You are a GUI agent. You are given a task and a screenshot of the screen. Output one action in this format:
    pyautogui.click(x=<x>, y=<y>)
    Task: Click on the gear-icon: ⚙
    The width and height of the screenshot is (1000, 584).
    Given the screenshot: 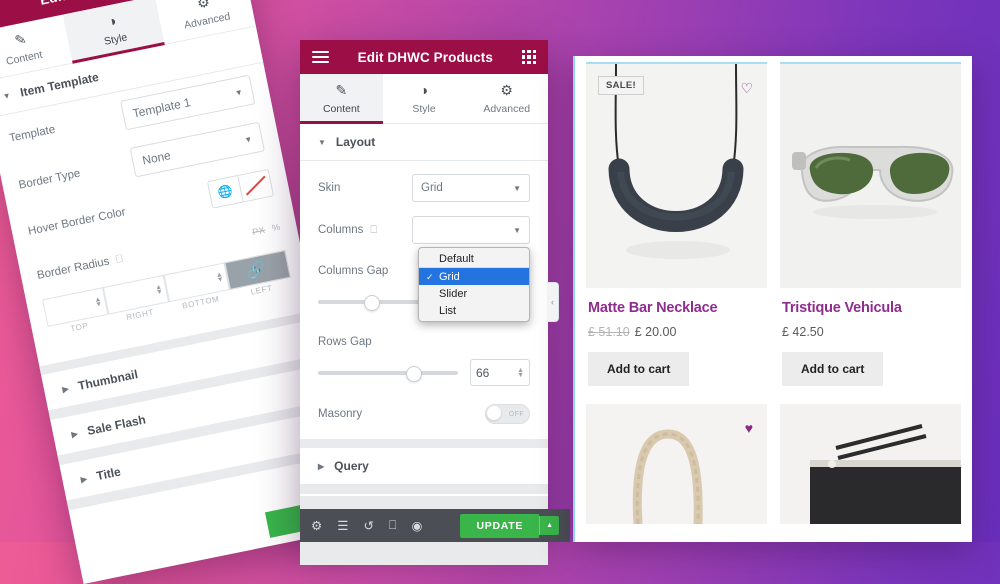 What is the action you would take?
    pyautogui.click(x=316, y=525)
    